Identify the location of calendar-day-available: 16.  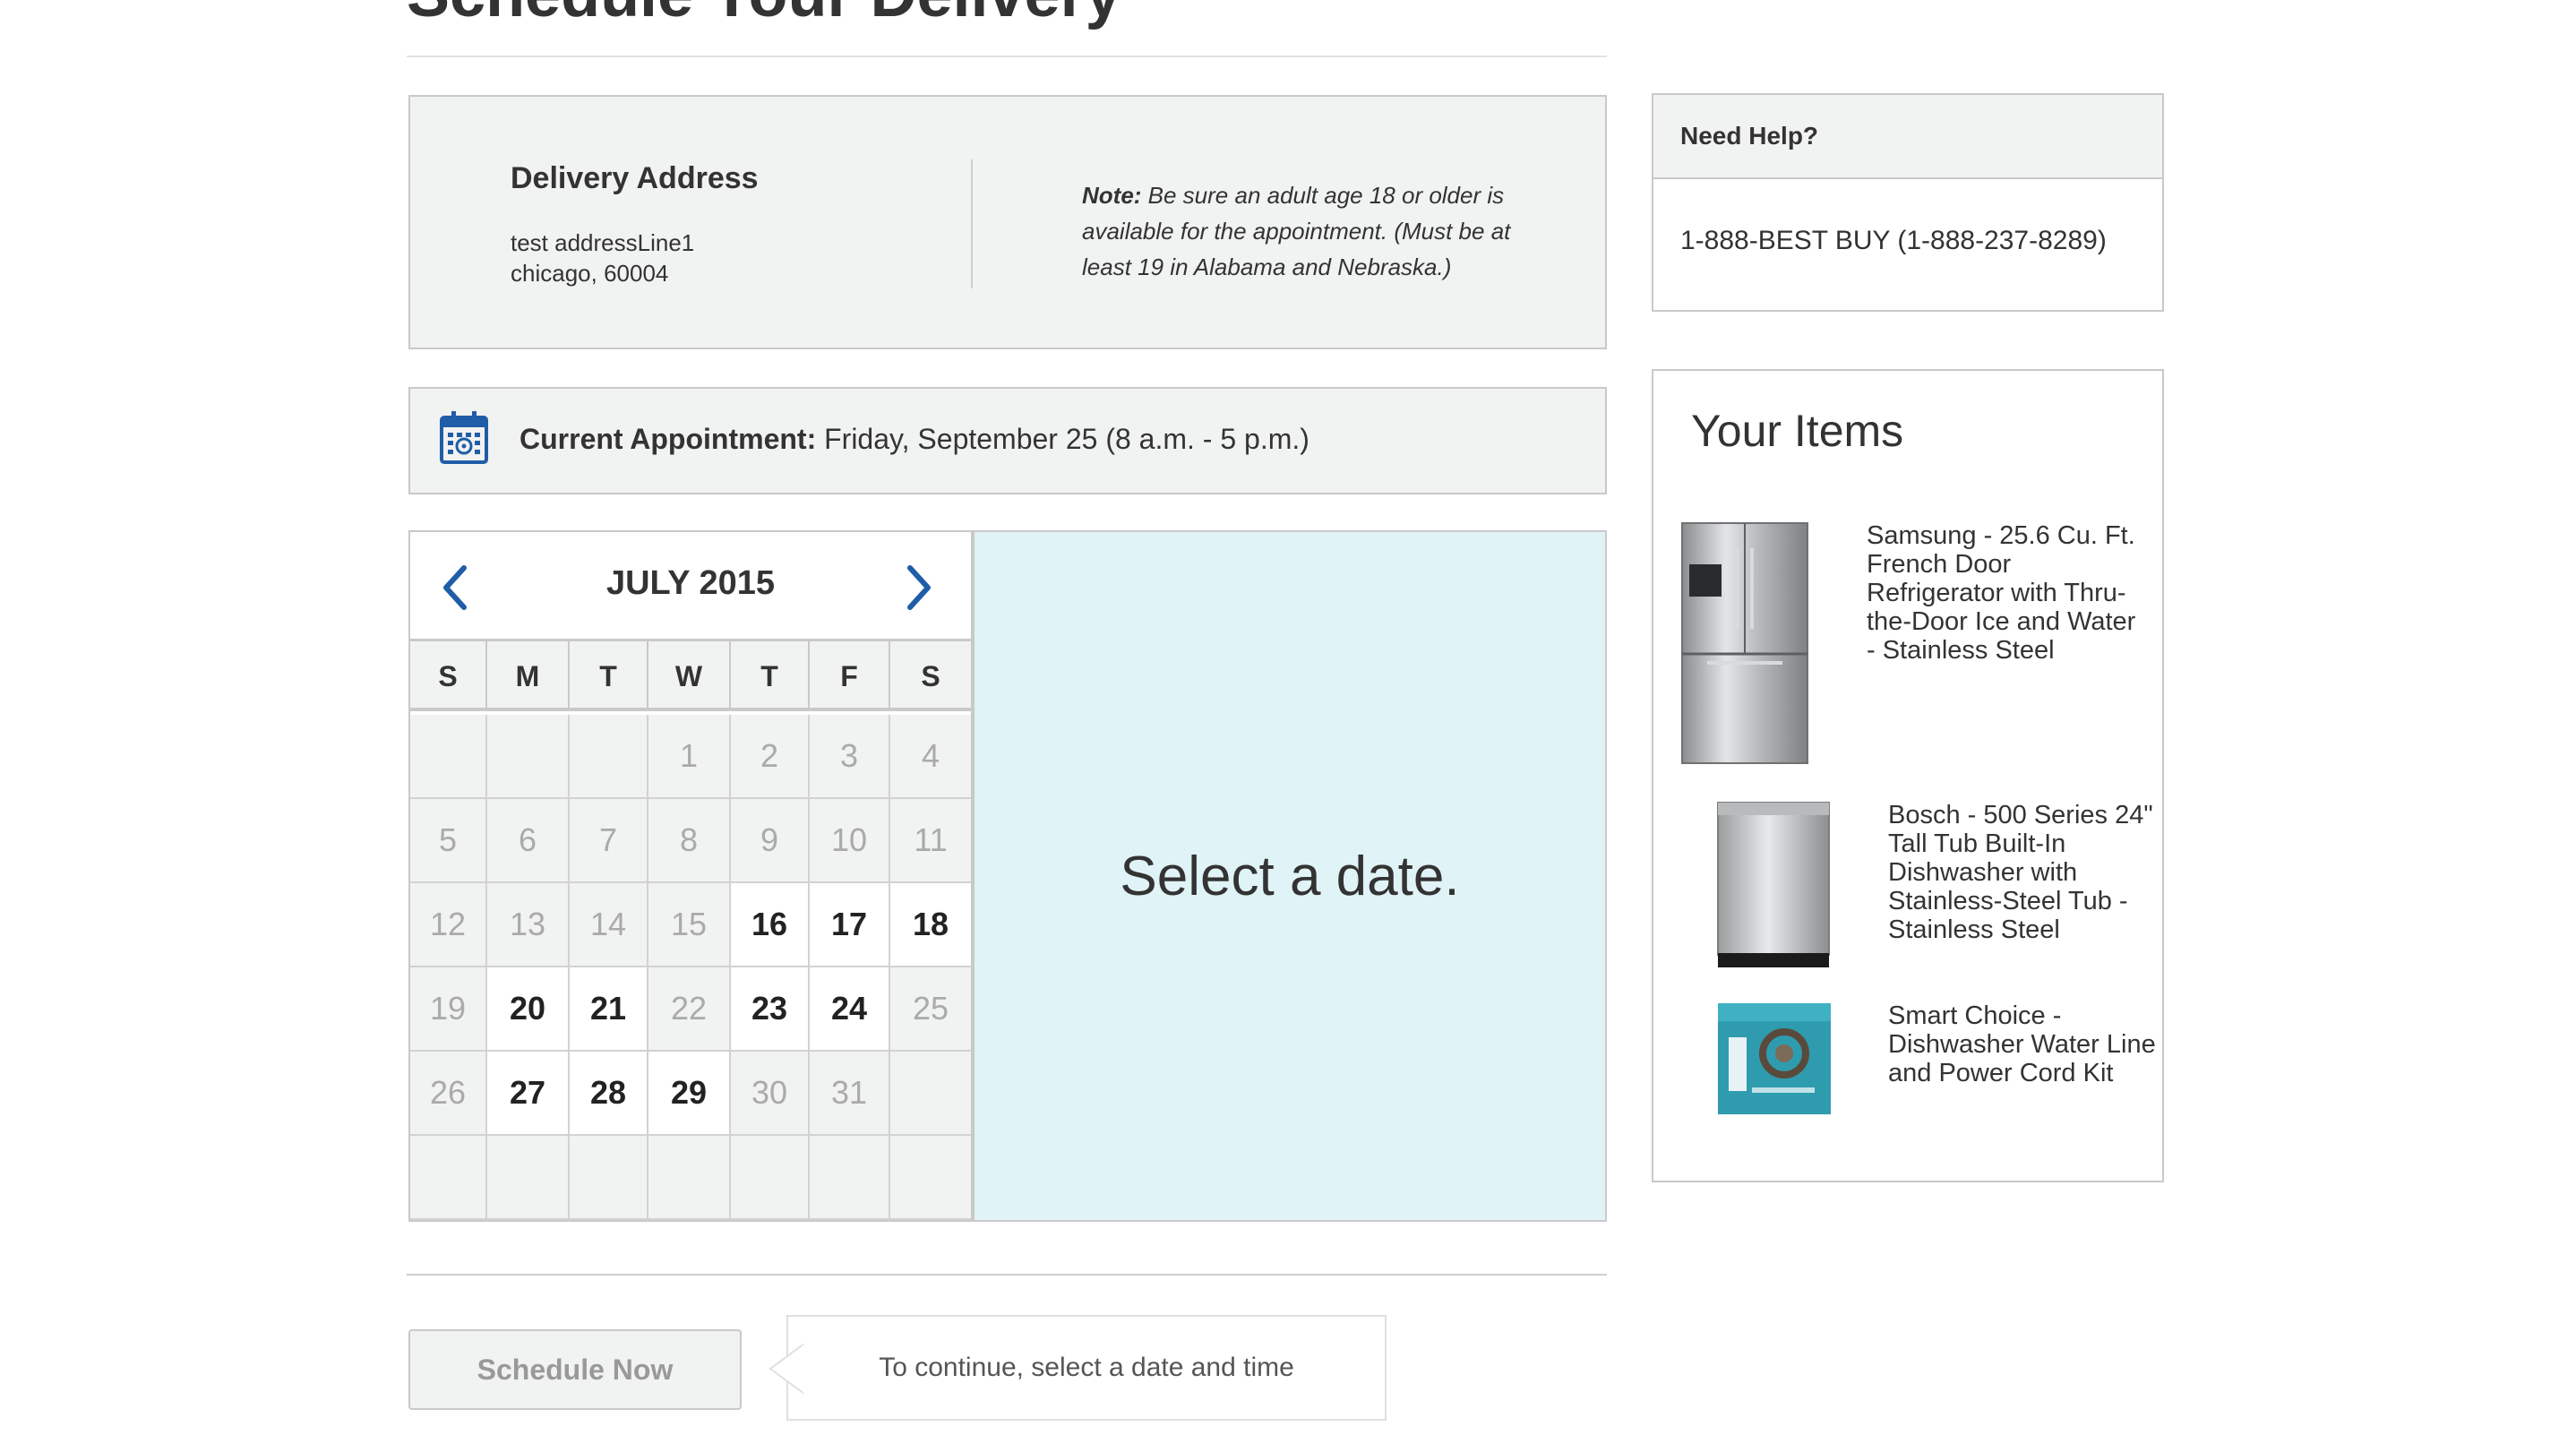
(770, 924).